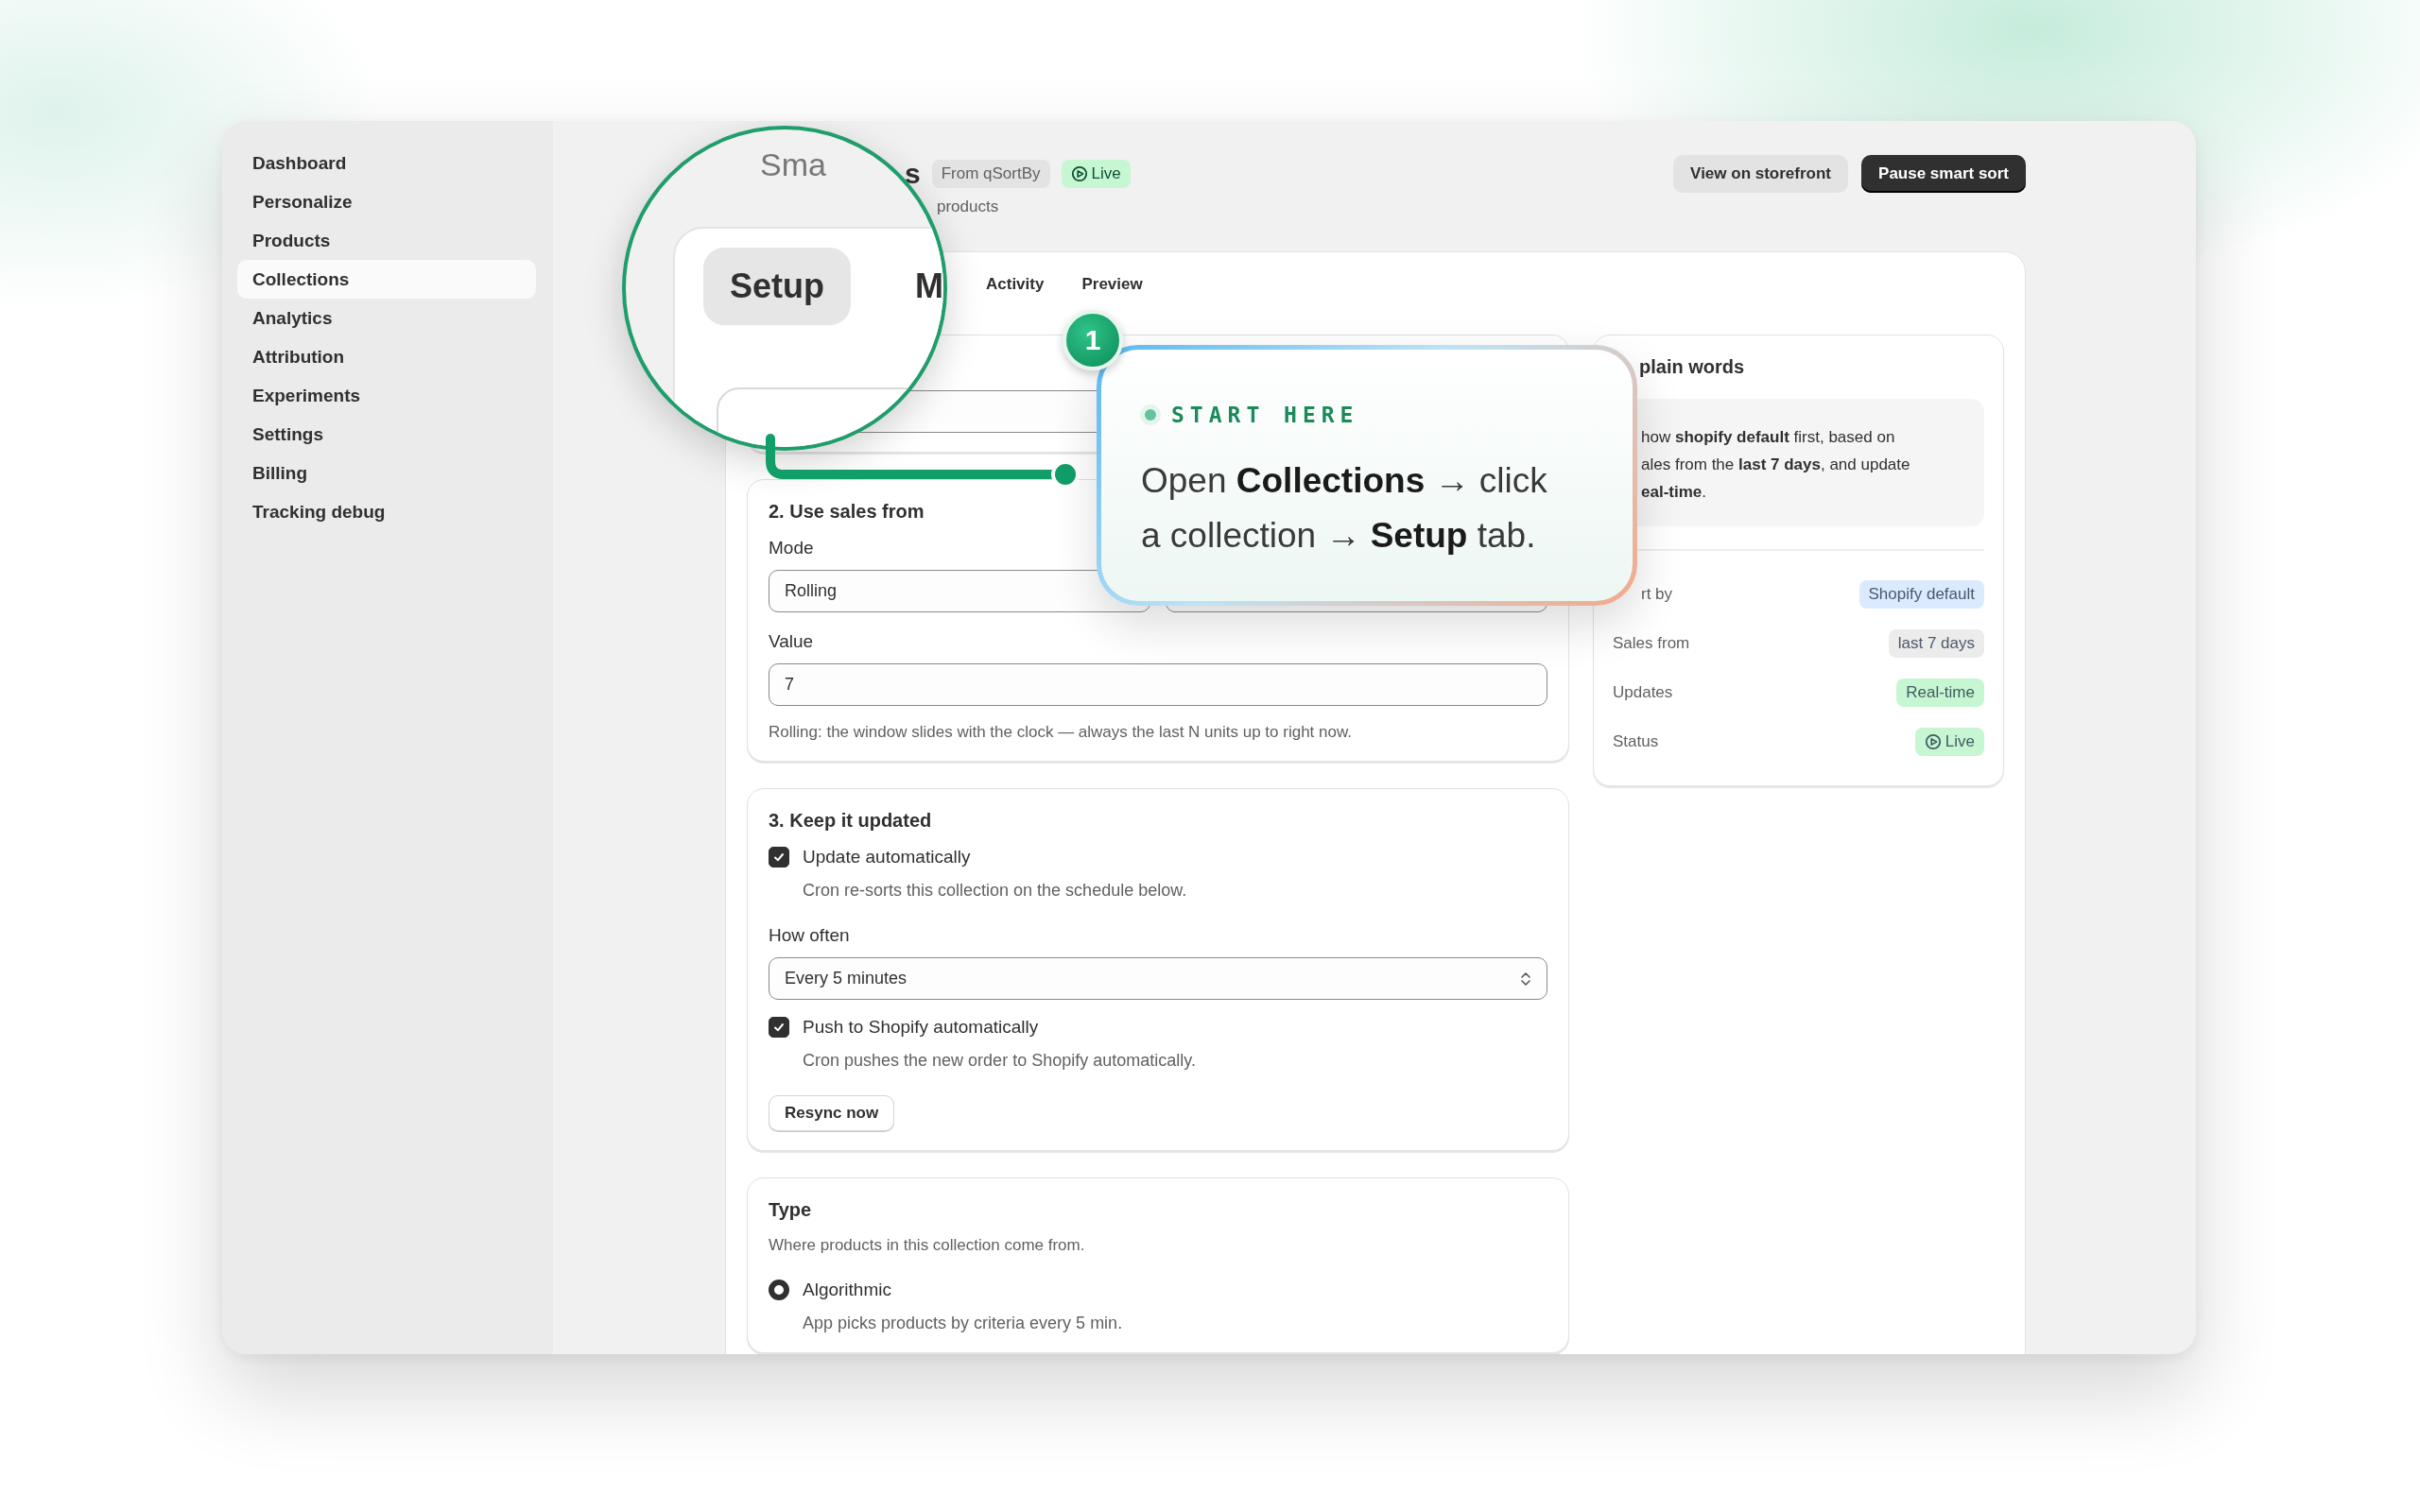 Image resolution: width=2420 pixels, height=1512 pixels. What do you see at coordinates (1936, 643) in the screenshot?
I see `summary-value: last 7 days` at bounding box center [1936, 643].